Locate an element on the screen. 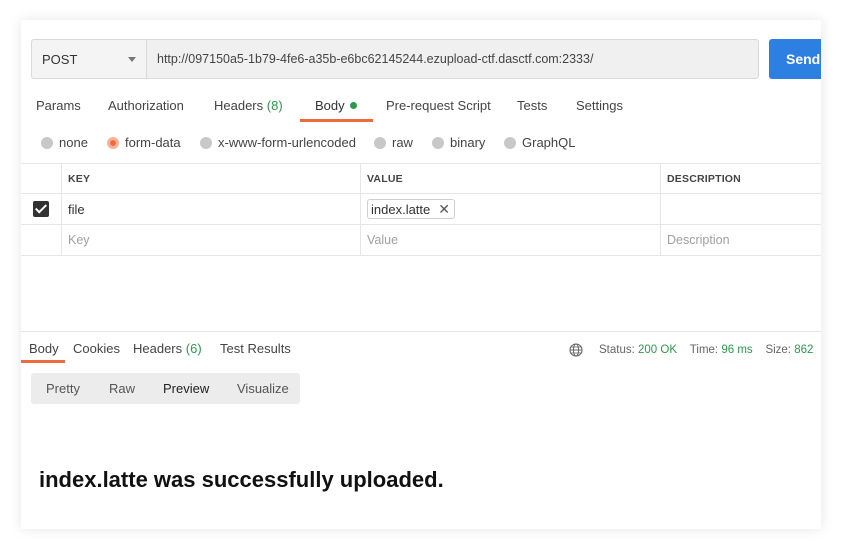 This screenshot has width=841, height=549. tab-pre-request-script-label: Pre-request Script is located at coordinates (438, 105).